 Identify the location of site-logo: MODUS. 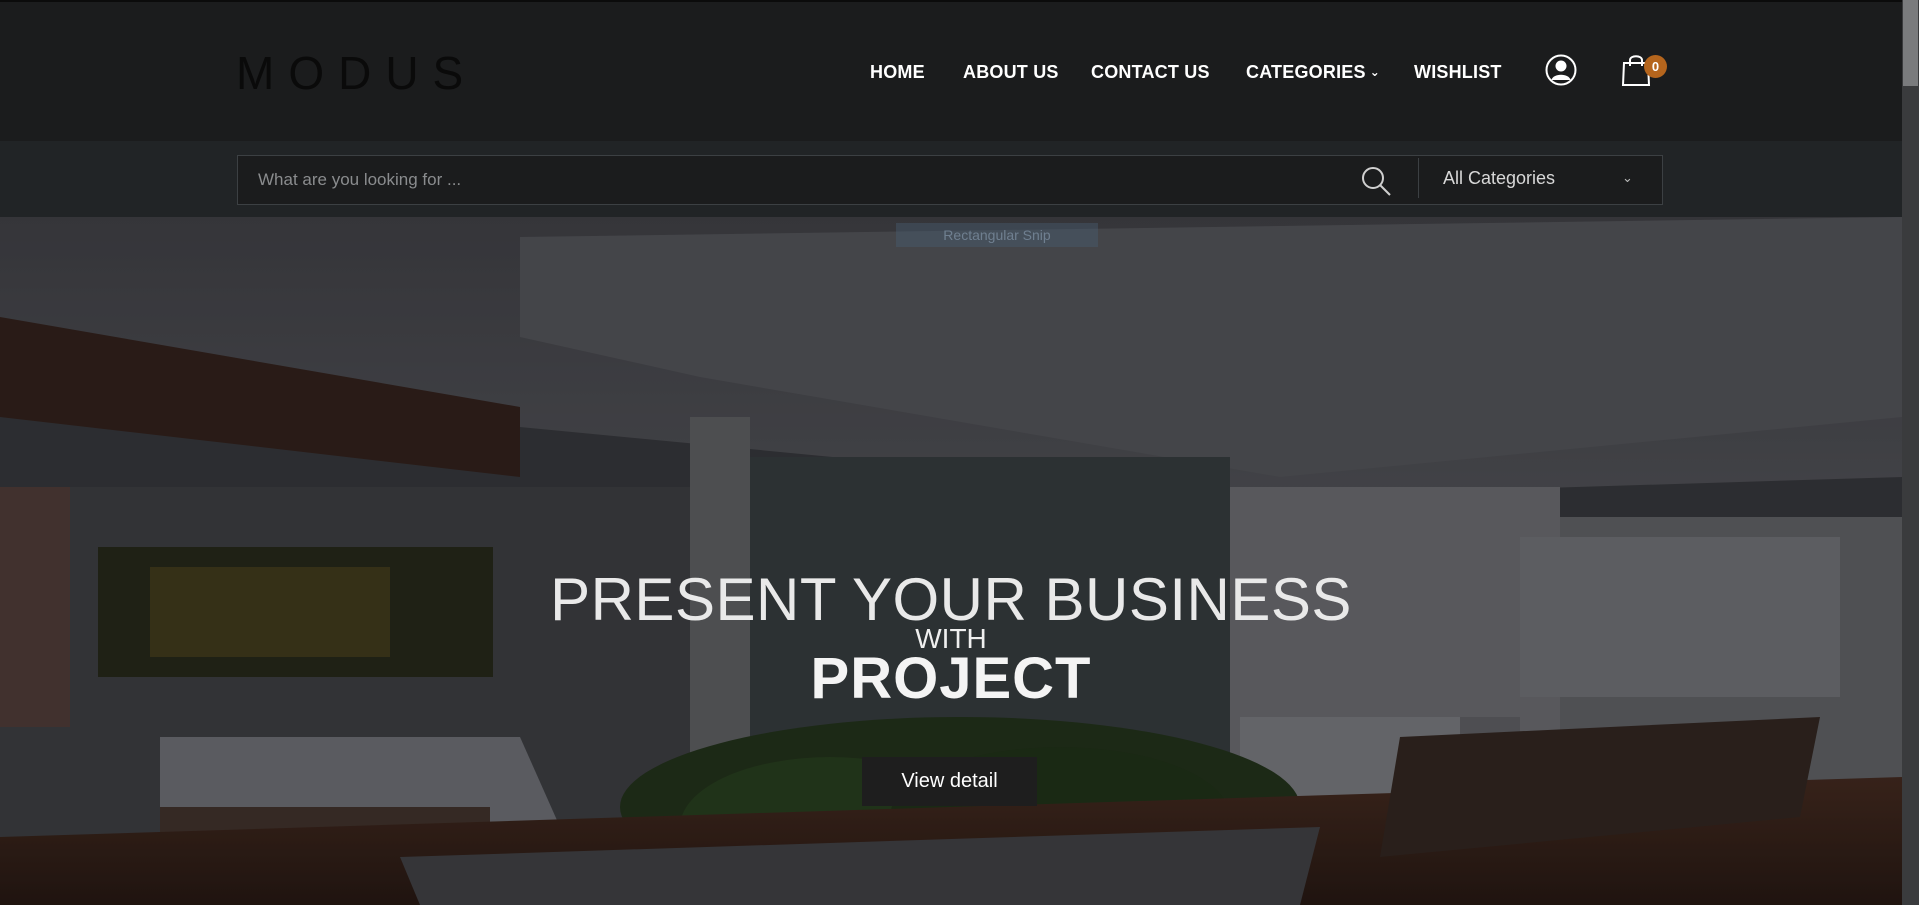
(356, 73).